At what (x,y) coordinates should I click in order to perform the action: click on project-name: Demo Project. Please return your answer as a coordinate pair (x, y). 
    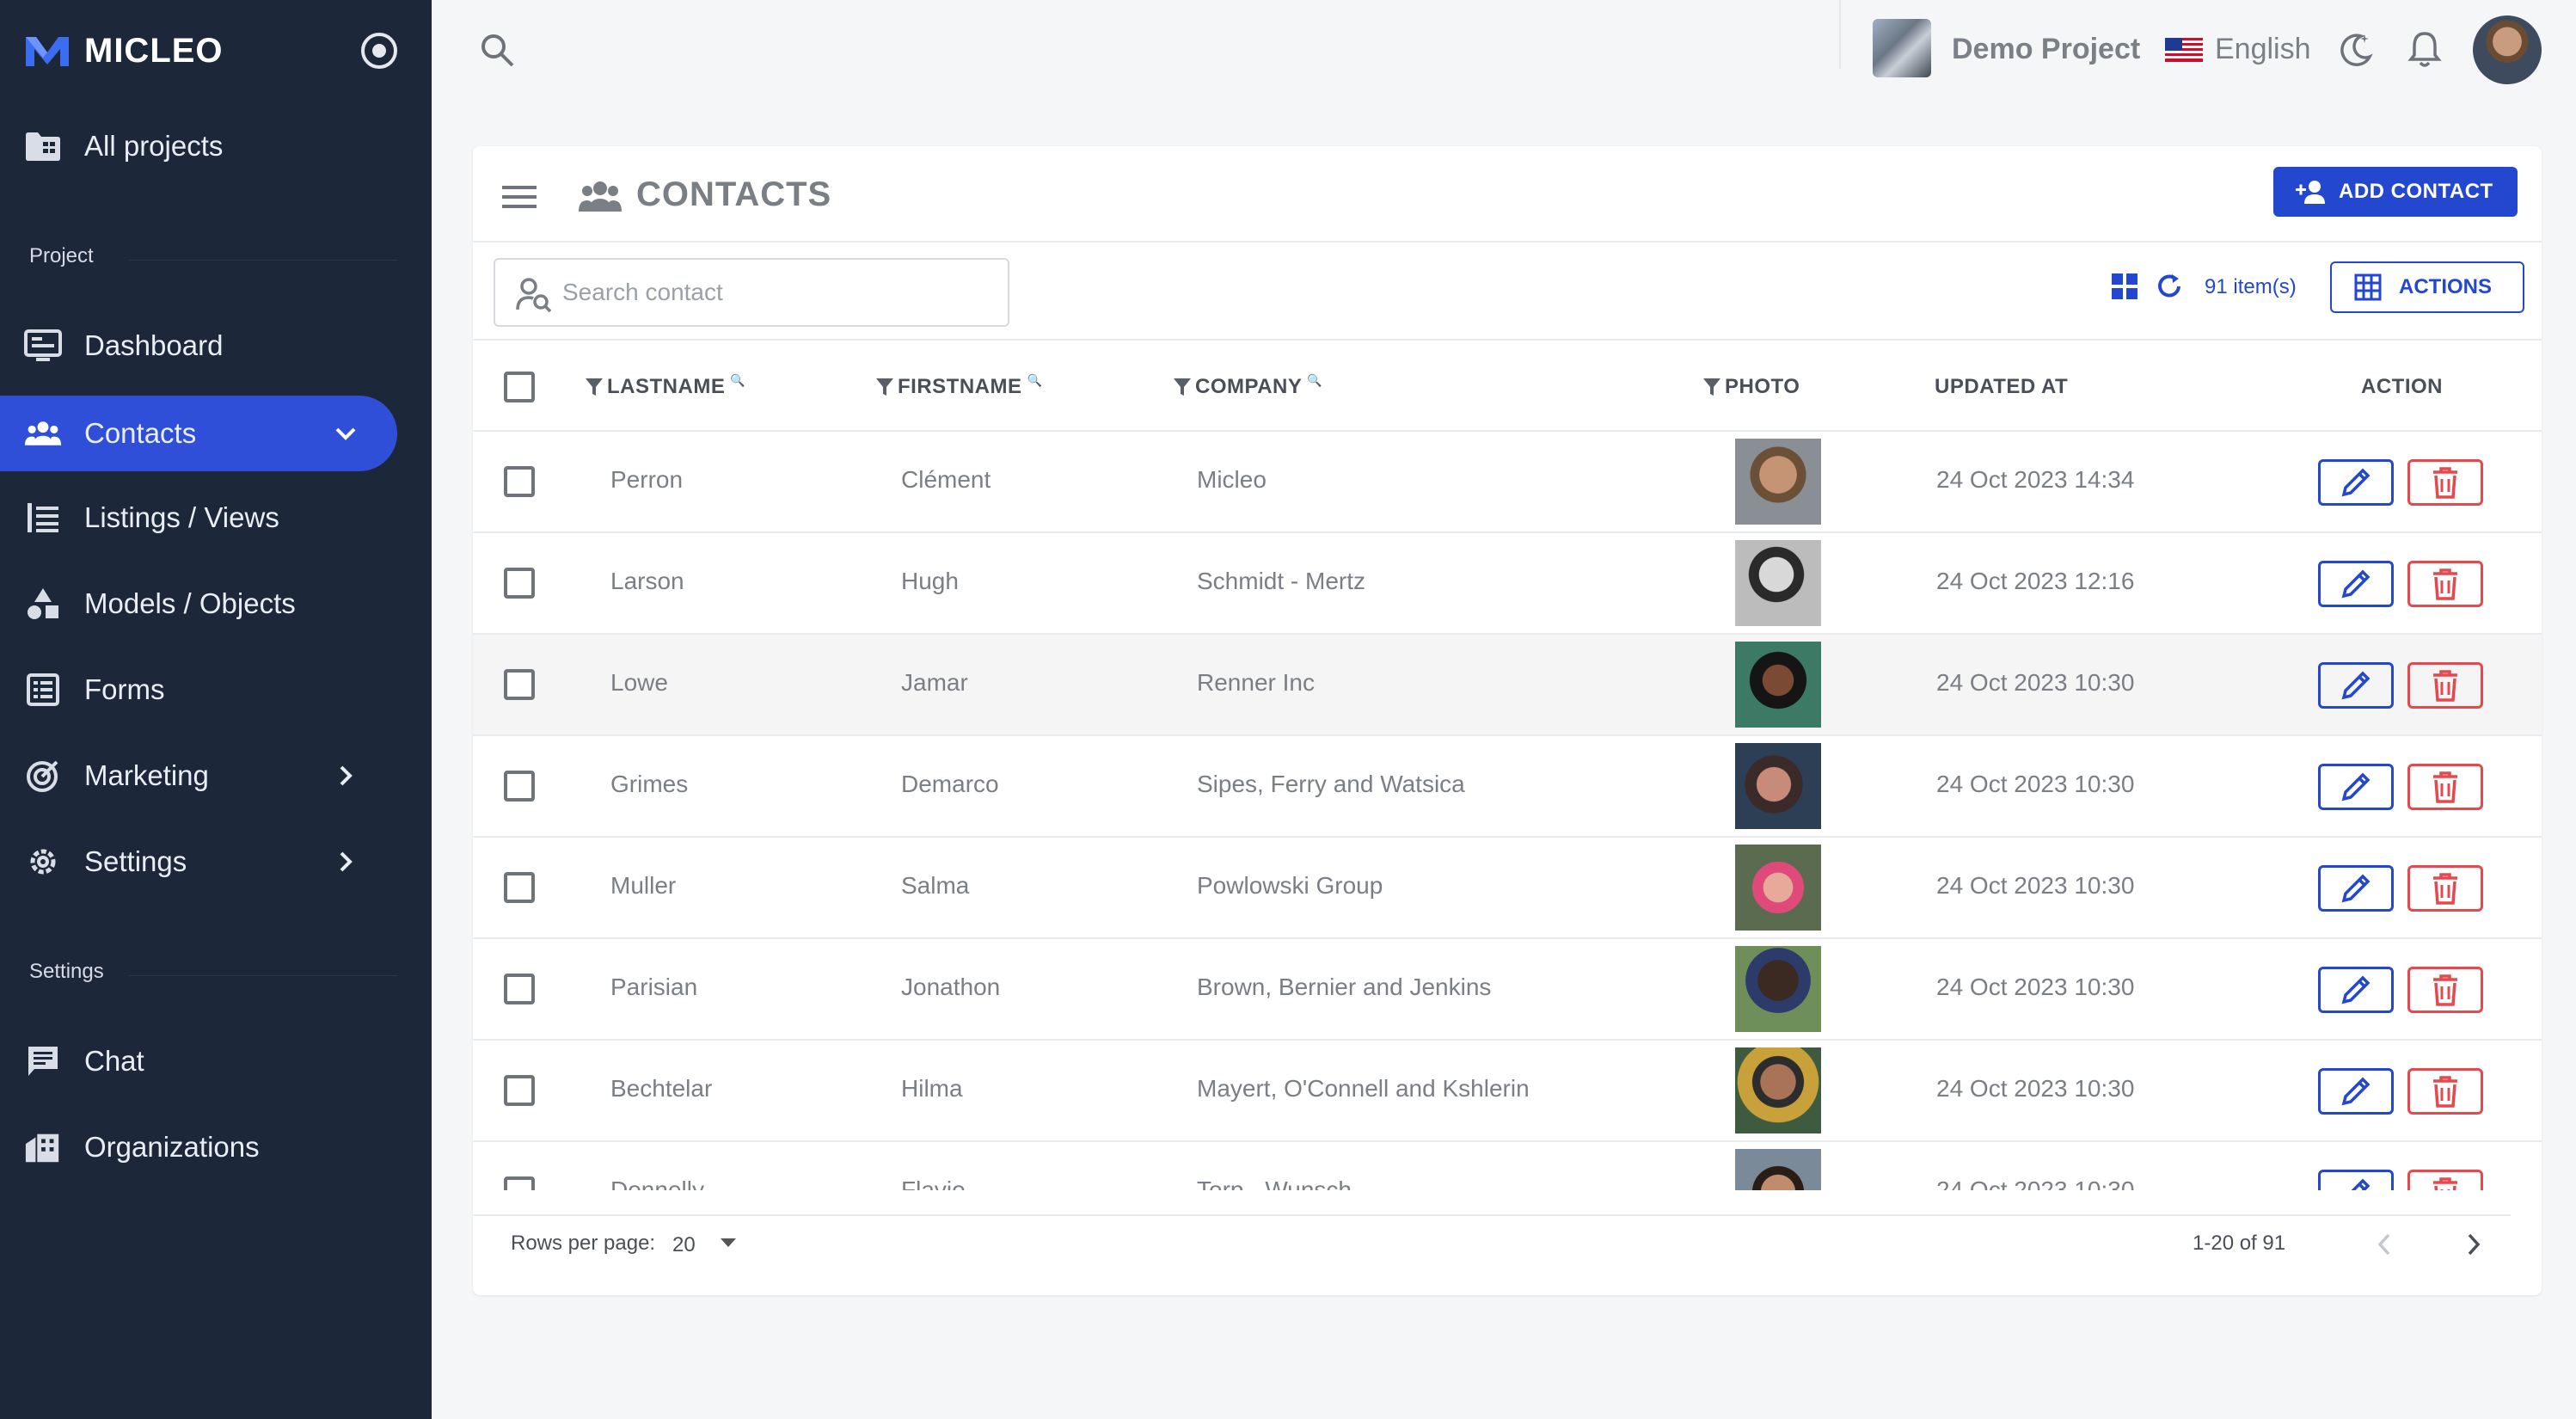
    Looking at the image, I should click on (2046, 49).